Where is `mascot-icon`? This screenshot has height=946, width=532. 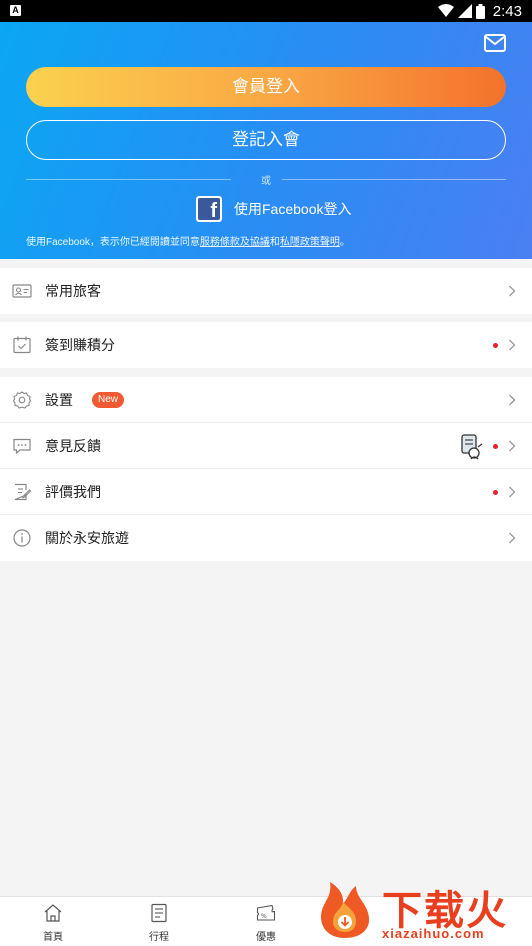
mascot-icon is located at coordinates (472, 447).